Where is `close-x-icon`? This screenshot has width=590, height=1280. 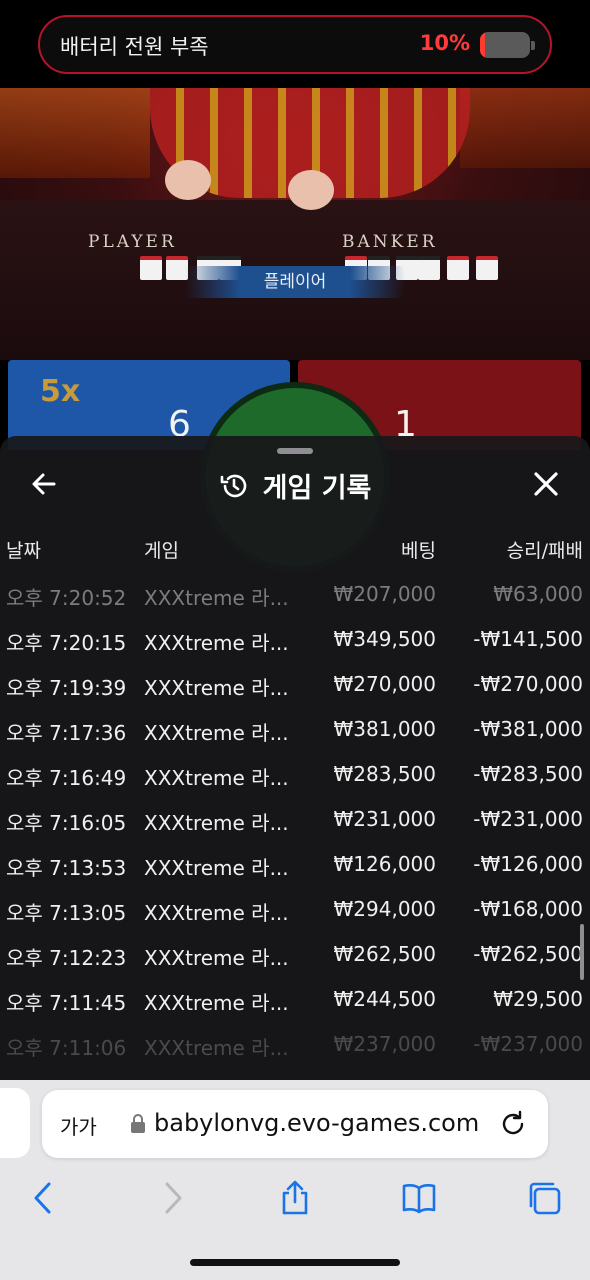
close-x-icon is located at coordinates (546, 484).